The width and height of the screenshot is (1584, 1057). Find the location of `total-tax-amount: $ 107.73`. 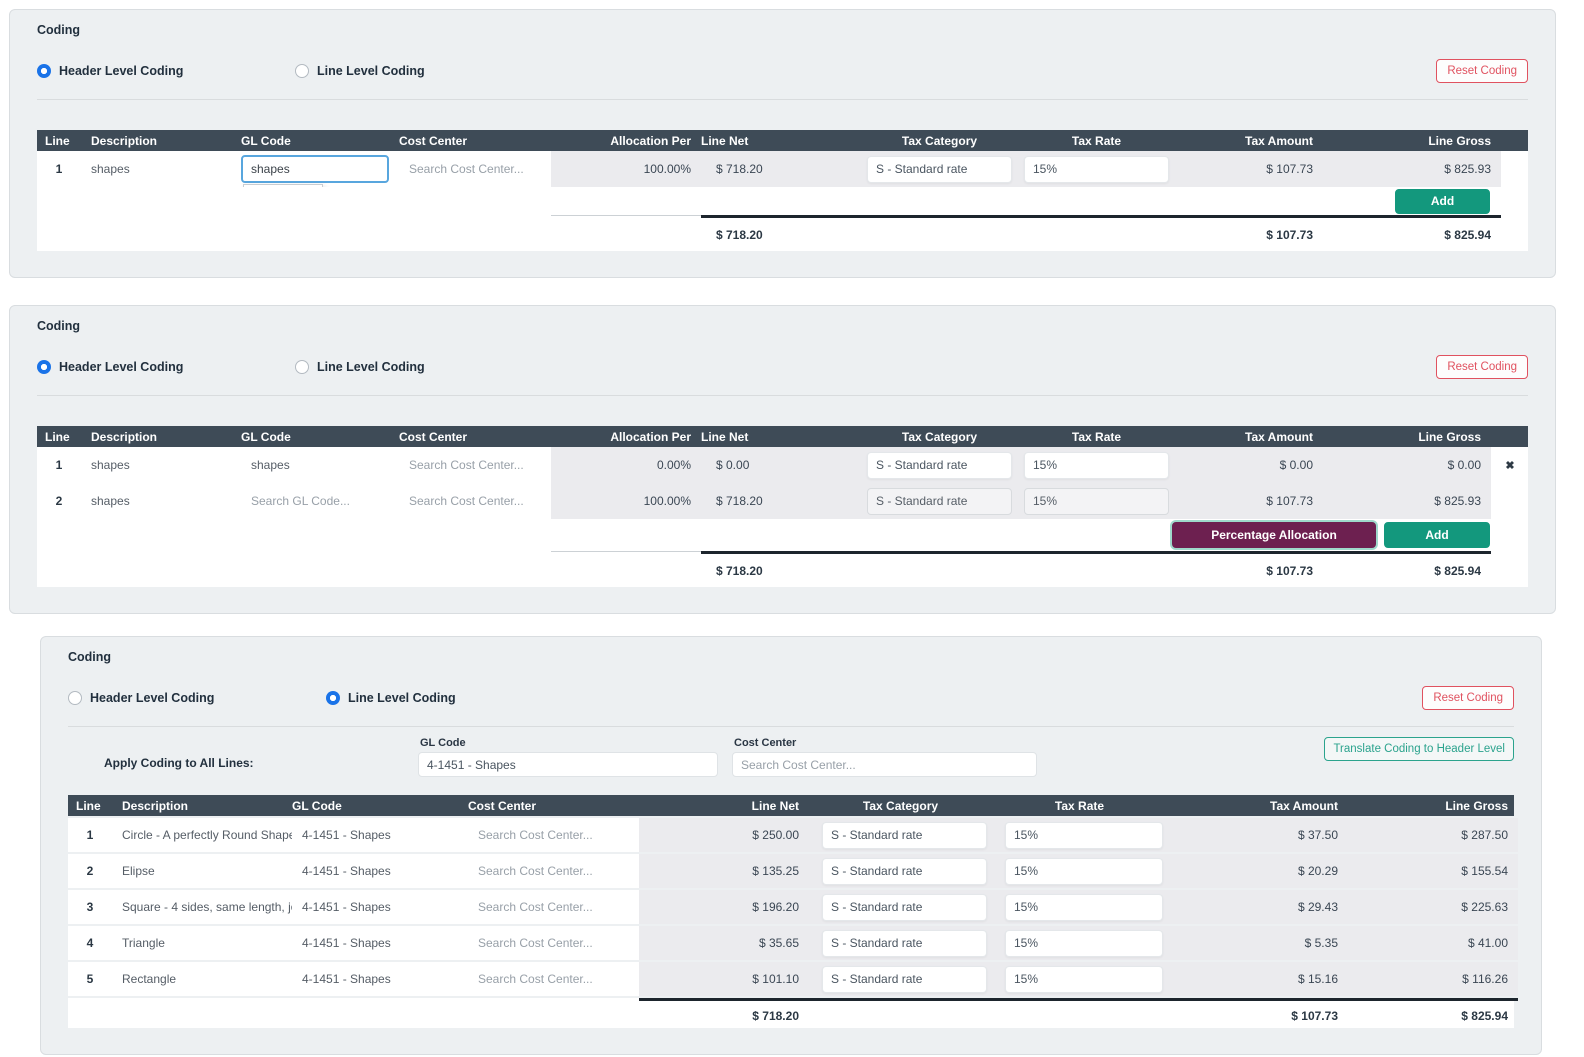

total-tax-amount: $ 107.73 is located at coordinates (1249, 569).